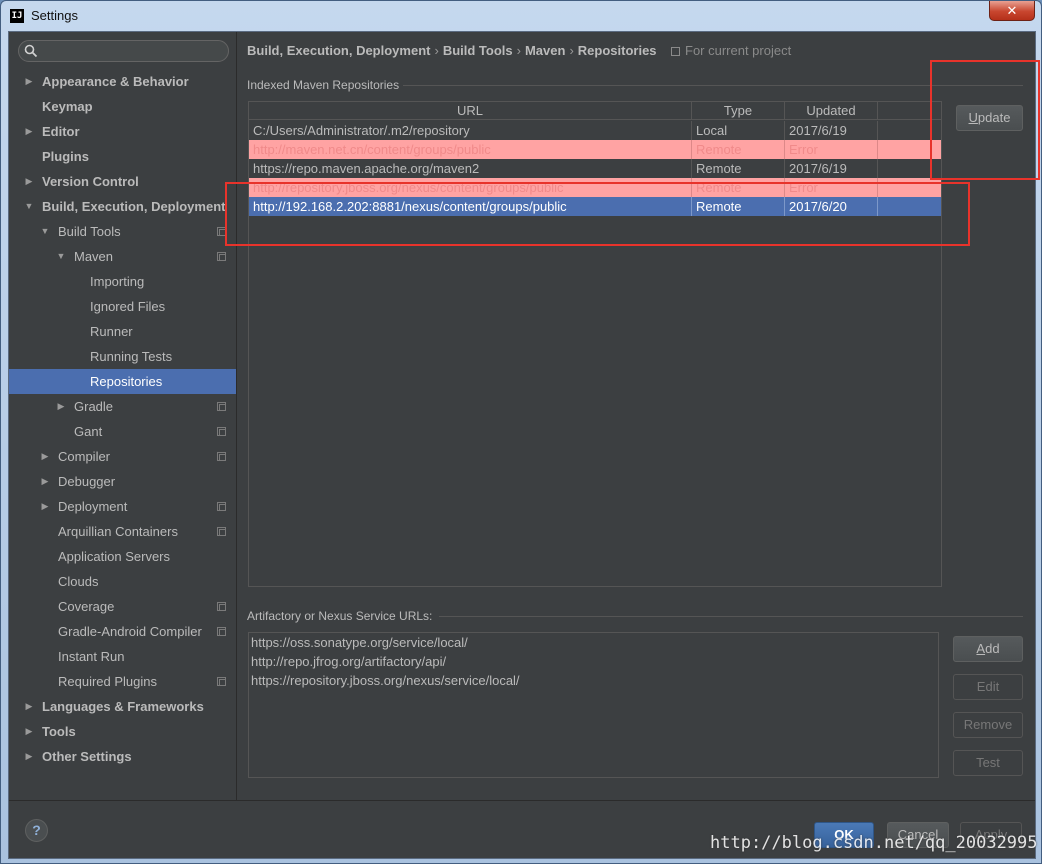 The image size is (1042, 864). I want to click on sidebar-item: ▶ Other Settings, so click(122, 756).